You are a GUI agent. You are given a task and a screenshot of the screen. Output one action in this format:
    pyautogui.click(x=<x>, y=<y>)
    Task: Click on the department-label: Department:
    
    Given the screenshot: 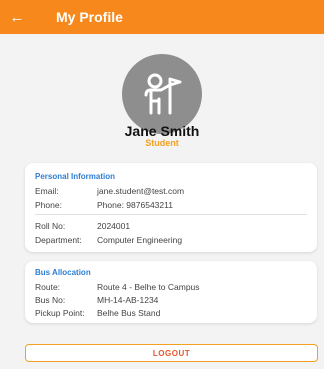 What is the action you would take?
    pyautogui.click(x=58, y=240)
    